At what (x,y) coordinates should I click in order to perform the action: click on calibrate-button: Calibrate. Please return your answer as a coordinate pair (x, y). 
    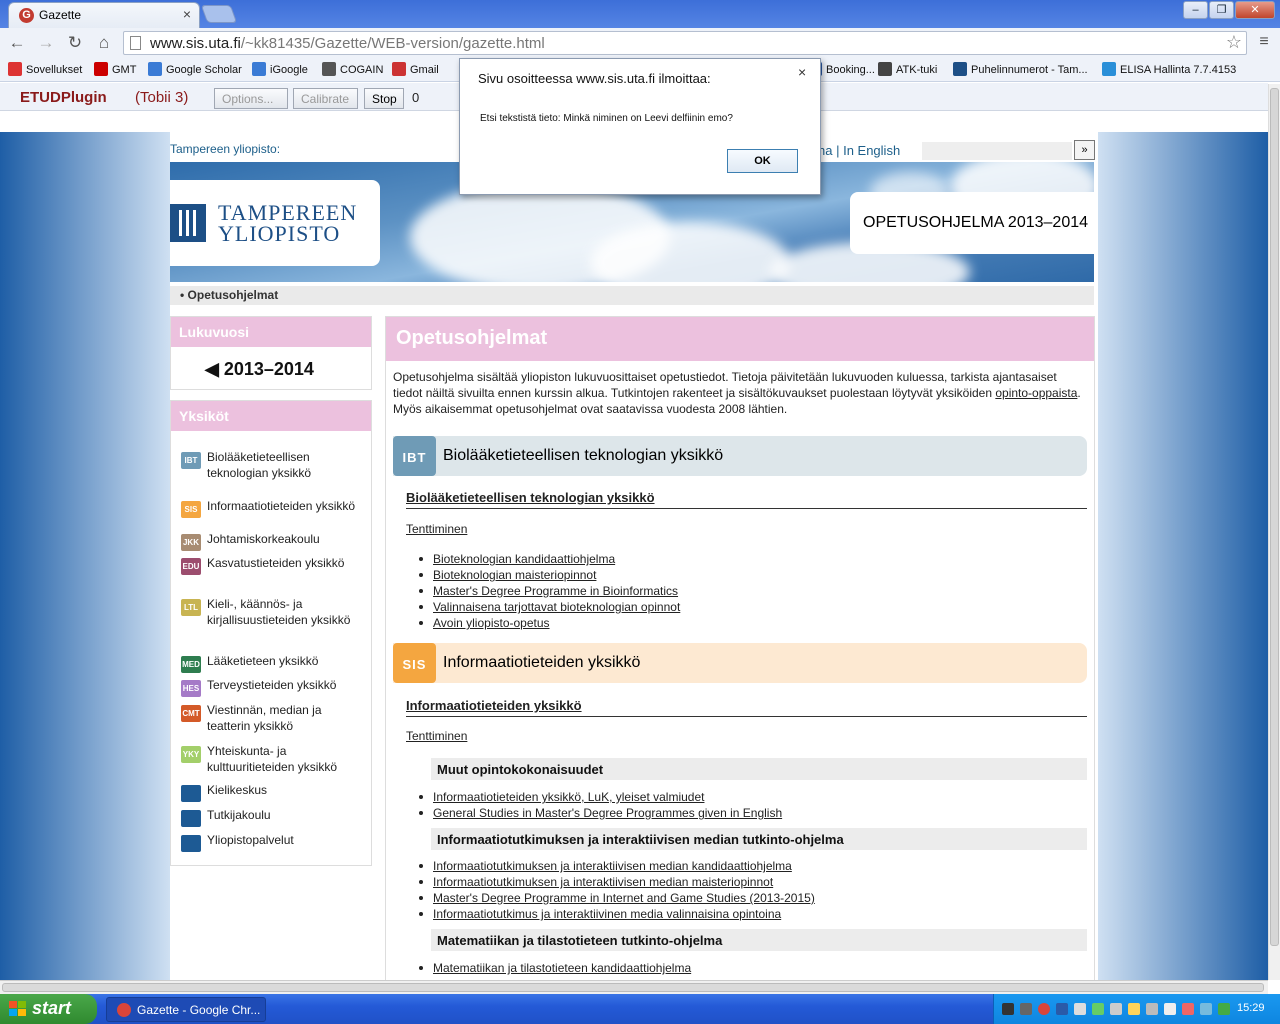
    Looking at the image, I should click on (325, 98).